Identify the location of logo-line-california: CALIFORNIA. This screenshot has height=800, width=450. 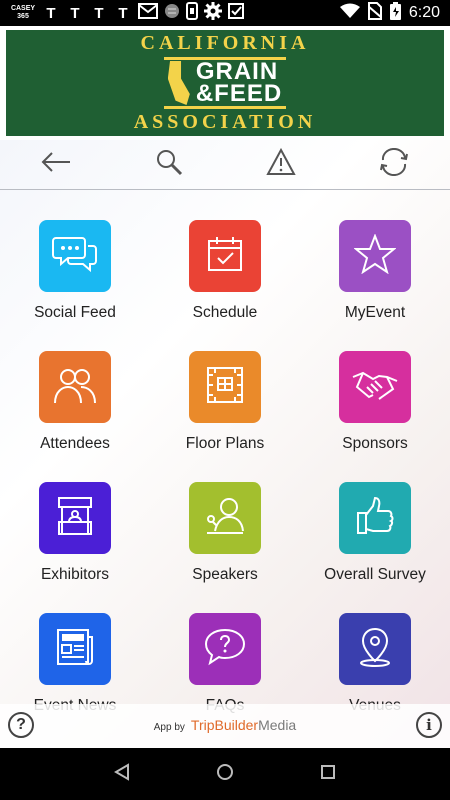
(225, 43).